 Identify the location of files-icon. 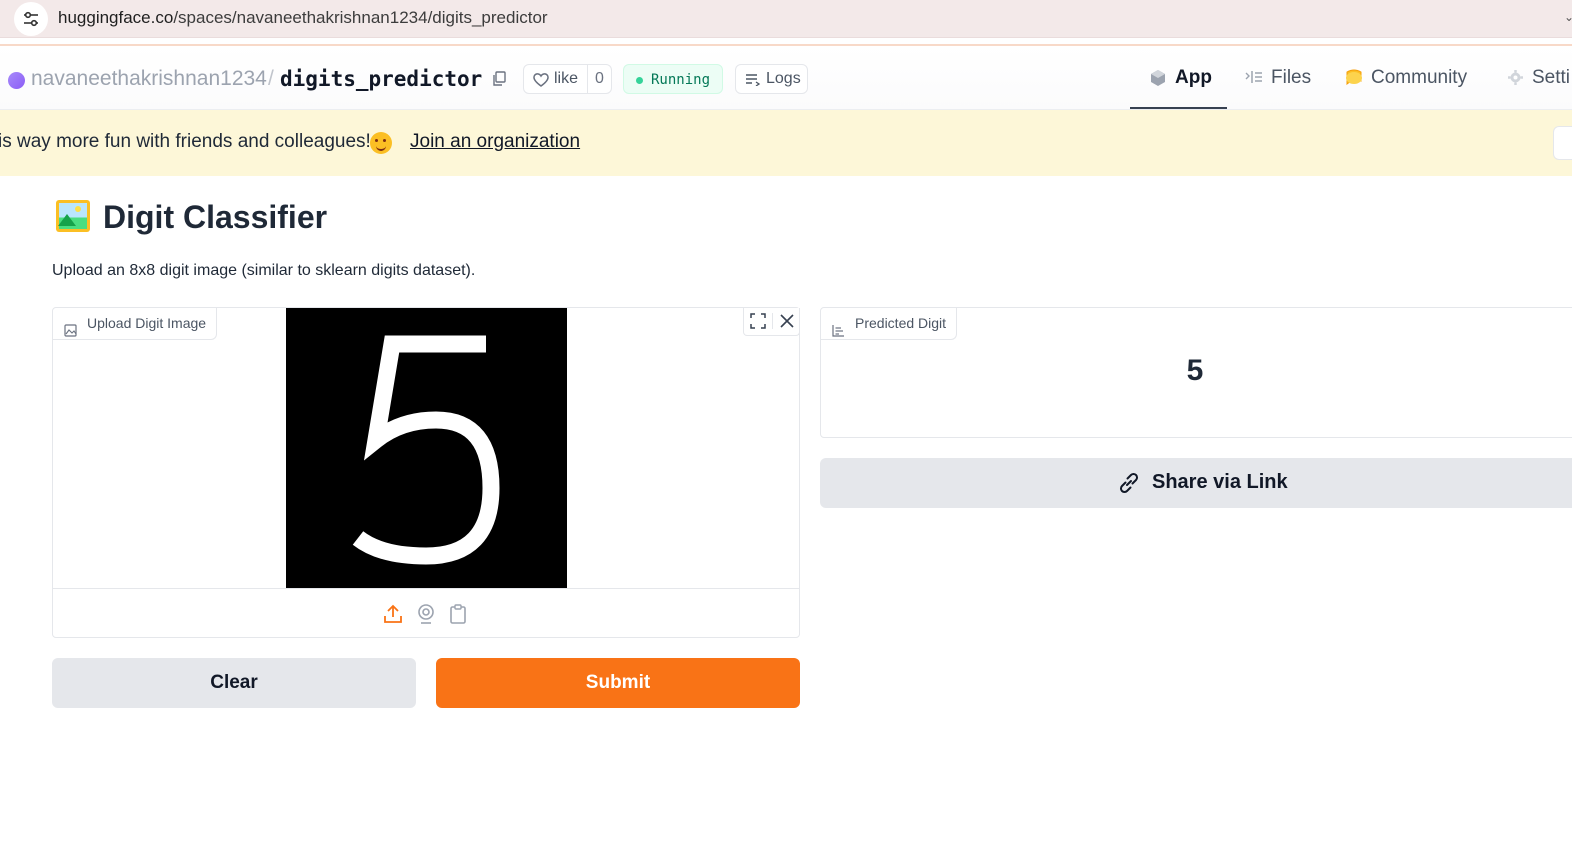
(1254, 80).